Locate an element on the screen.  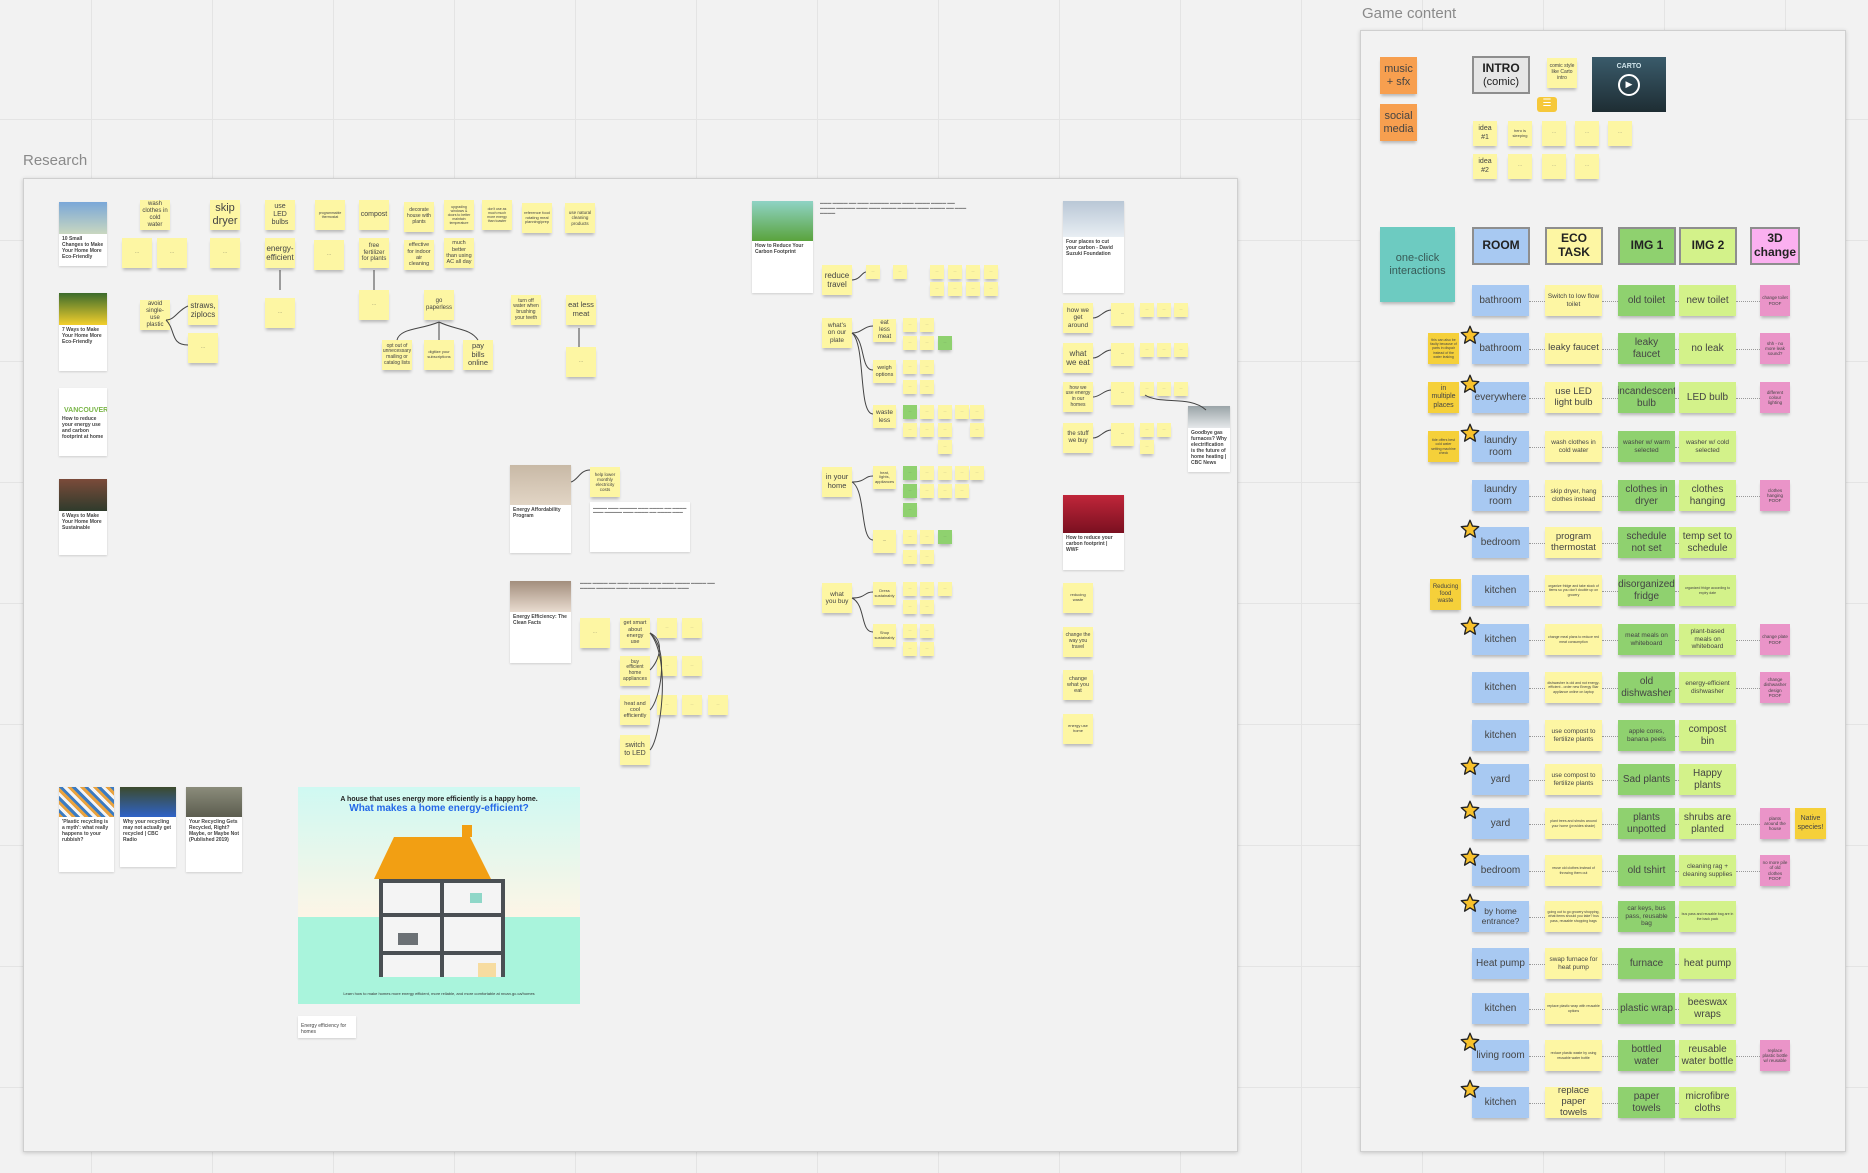
research-topic-sticky: waste less is located at coordinates (884, 416).